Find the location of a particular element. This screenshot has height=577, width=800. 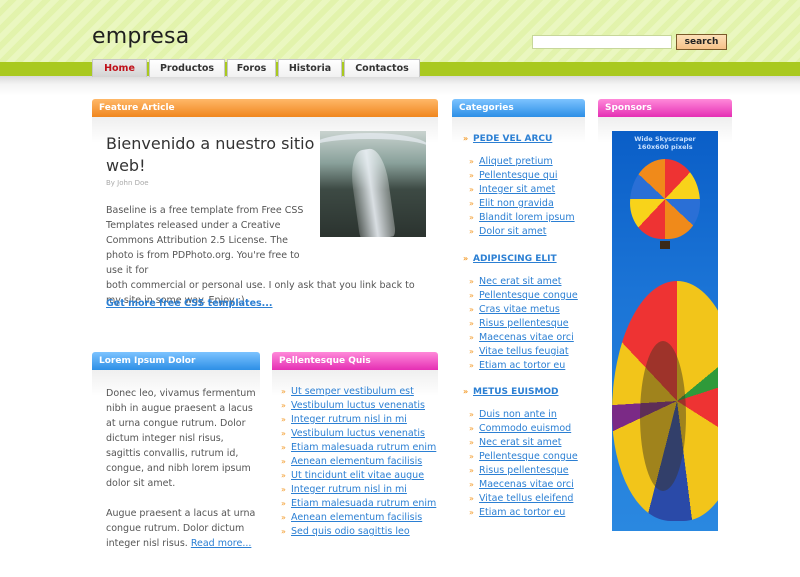

category-group-title: » METUS EUISMOD is located at coordinates (509, 392).